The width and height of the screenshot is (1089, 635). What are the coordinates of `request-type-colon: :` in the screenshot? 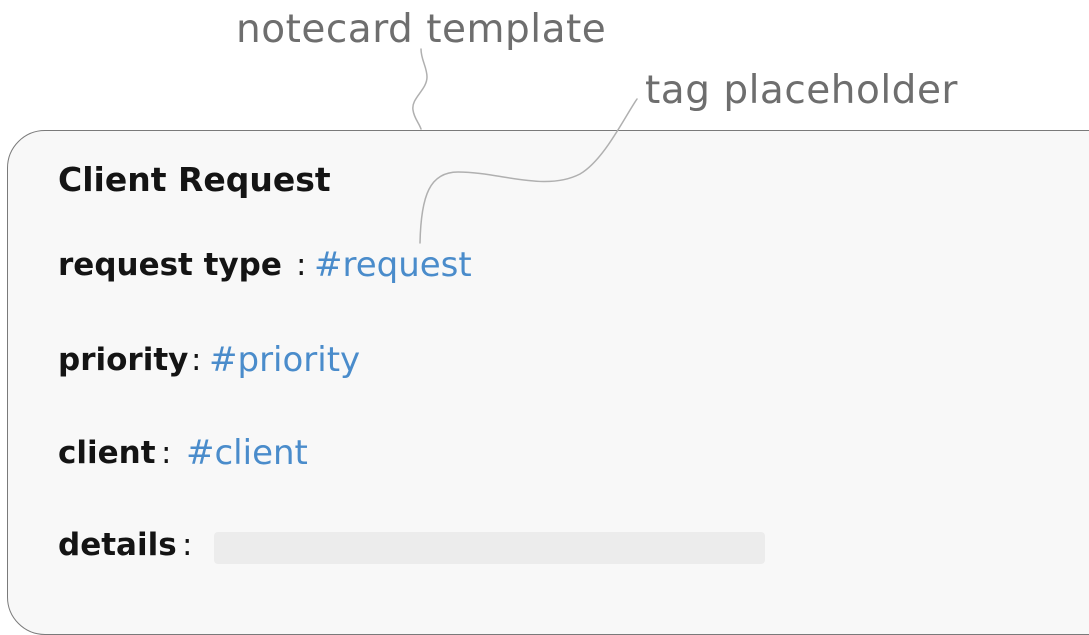 It's located at (301, 265).